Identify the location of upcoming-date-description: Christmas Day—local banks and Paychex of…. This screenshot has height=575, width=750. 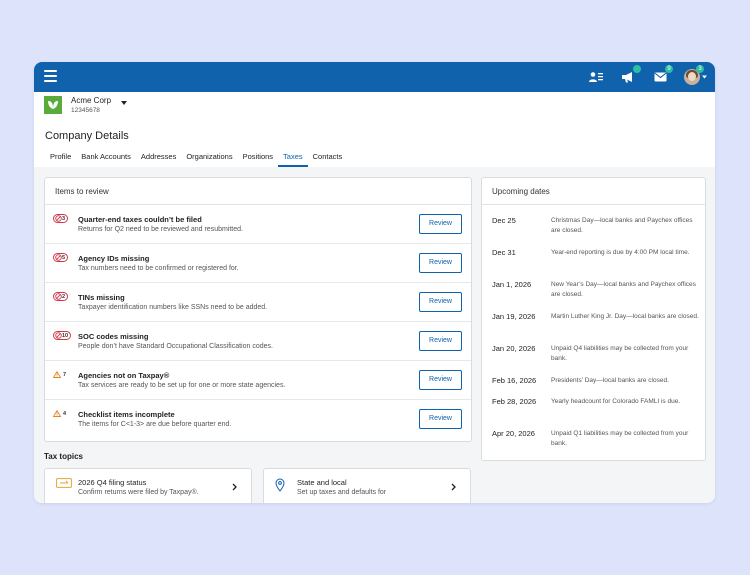
(622, 225).